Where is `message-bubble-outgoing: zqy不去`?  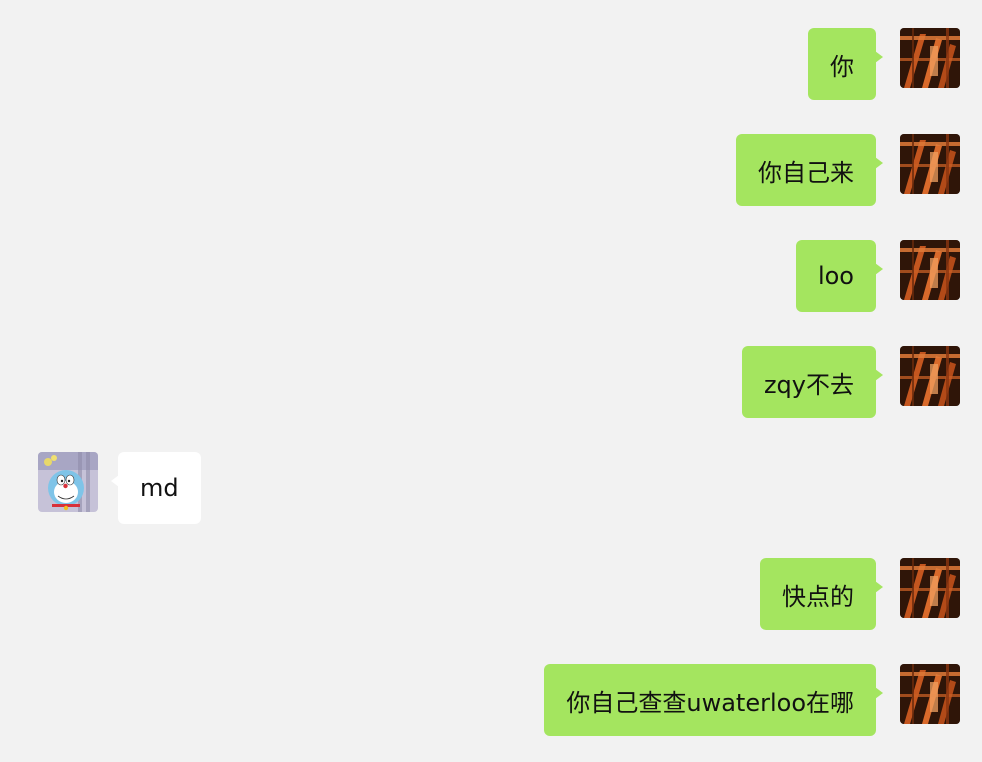 message-bubble-outgoing: zqy不去 is located at coordinates (812, 382).